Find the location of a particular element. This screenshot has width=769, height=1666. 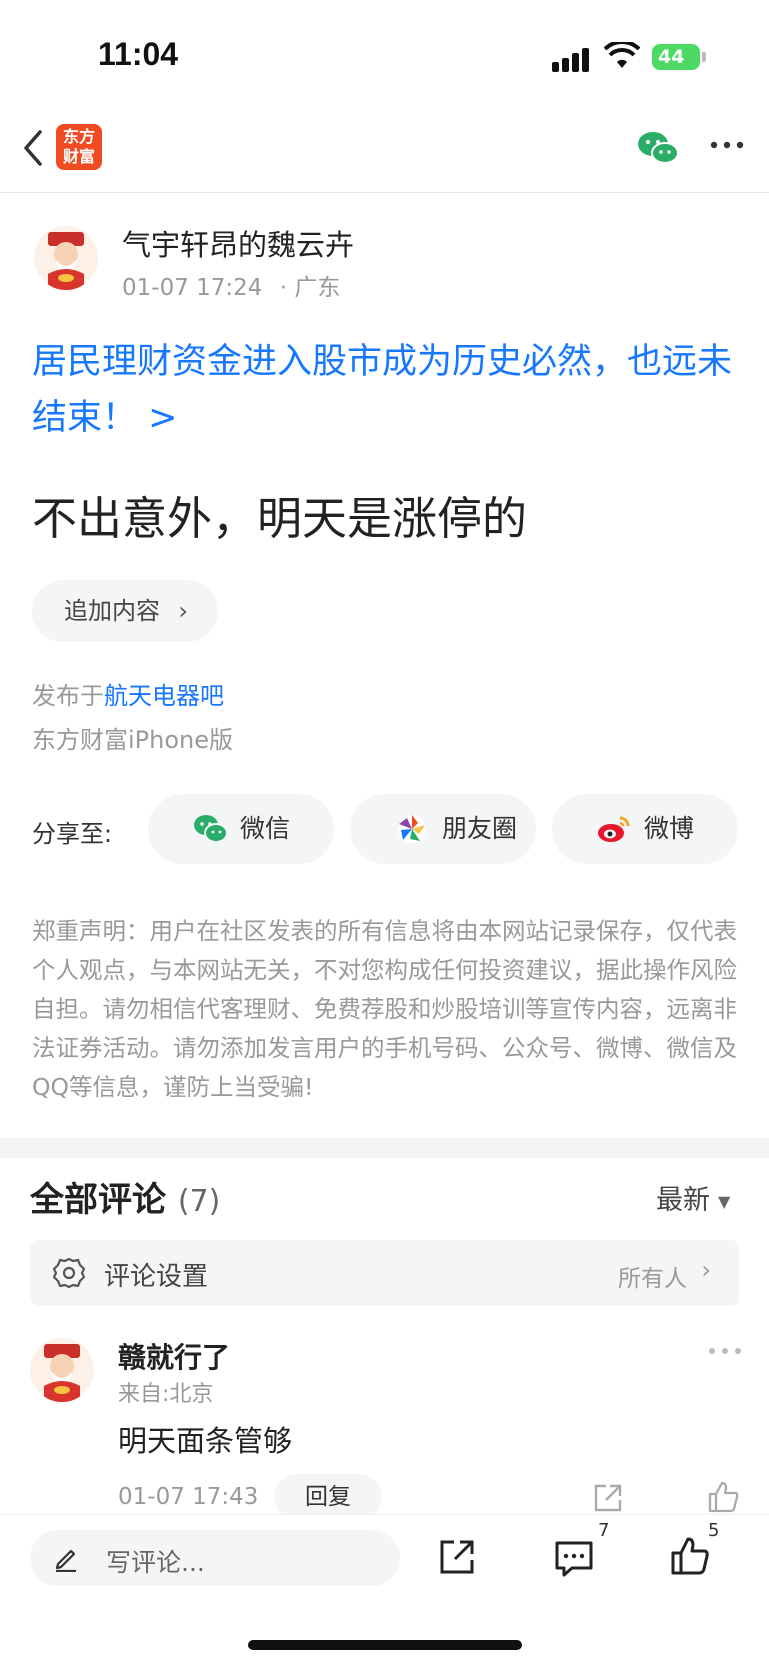

more-options-icon is located at coordinates (727, 145).